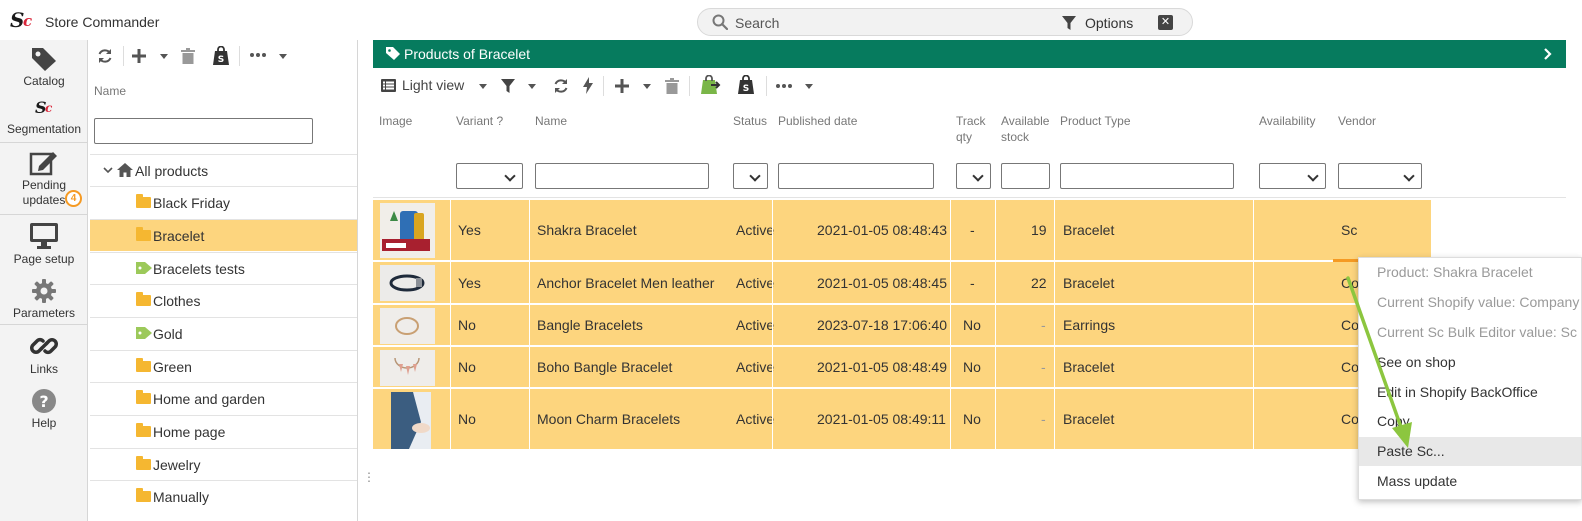  Describe the element at coordinates (203, 131) in the screenshot. I see `tree-name-filter` at that location.